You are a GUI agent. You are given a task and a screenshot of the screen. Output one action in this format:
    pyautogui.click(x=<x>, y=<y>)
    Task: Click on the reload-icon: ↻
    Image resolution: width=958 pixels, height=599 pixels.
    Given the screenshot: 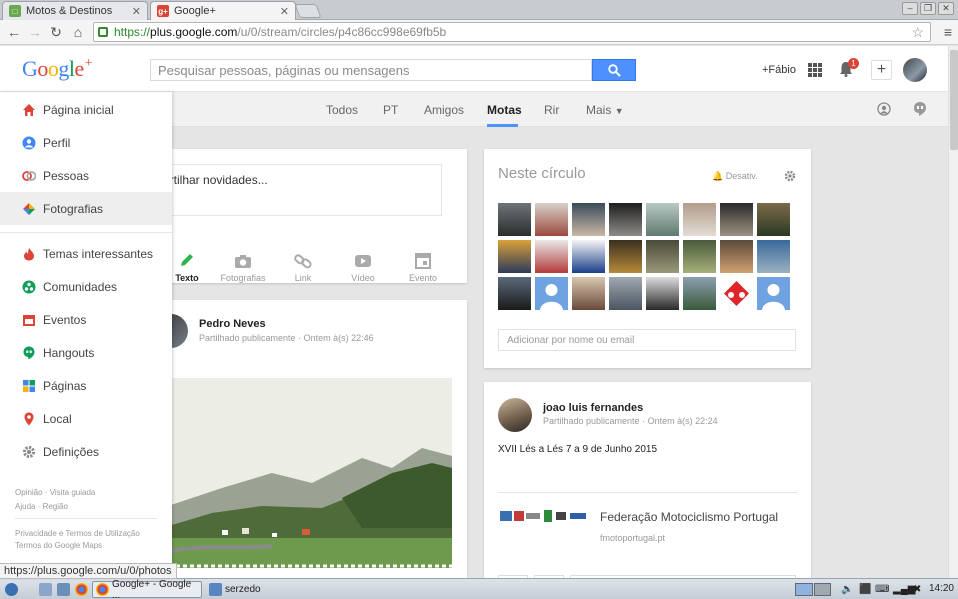 What is the action you would take?
    pyautogui.click(x=56, y=32)
    